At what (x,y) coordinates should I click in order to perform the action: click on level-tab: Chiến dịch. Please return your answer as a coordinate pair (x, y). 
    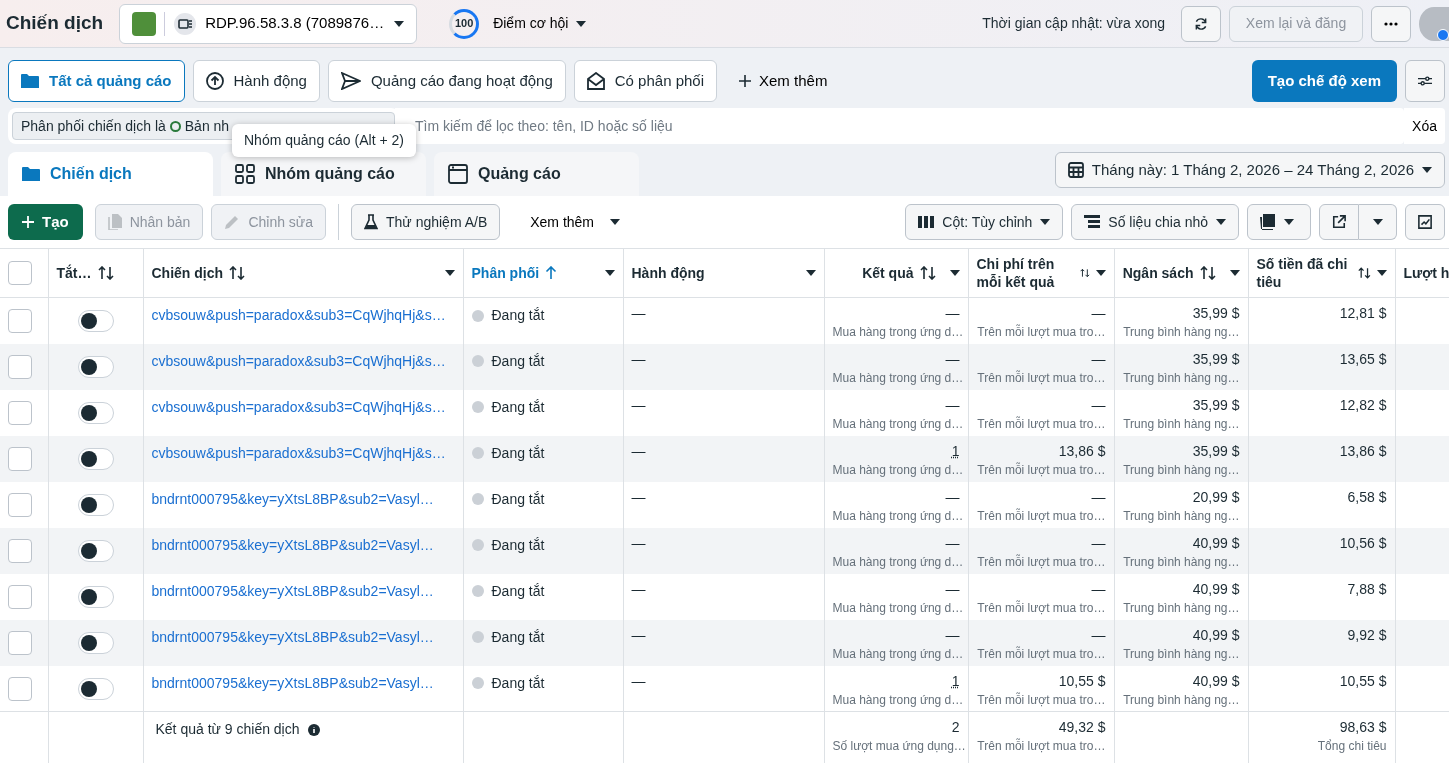
    Looking at the image, I should click on (110, 174).